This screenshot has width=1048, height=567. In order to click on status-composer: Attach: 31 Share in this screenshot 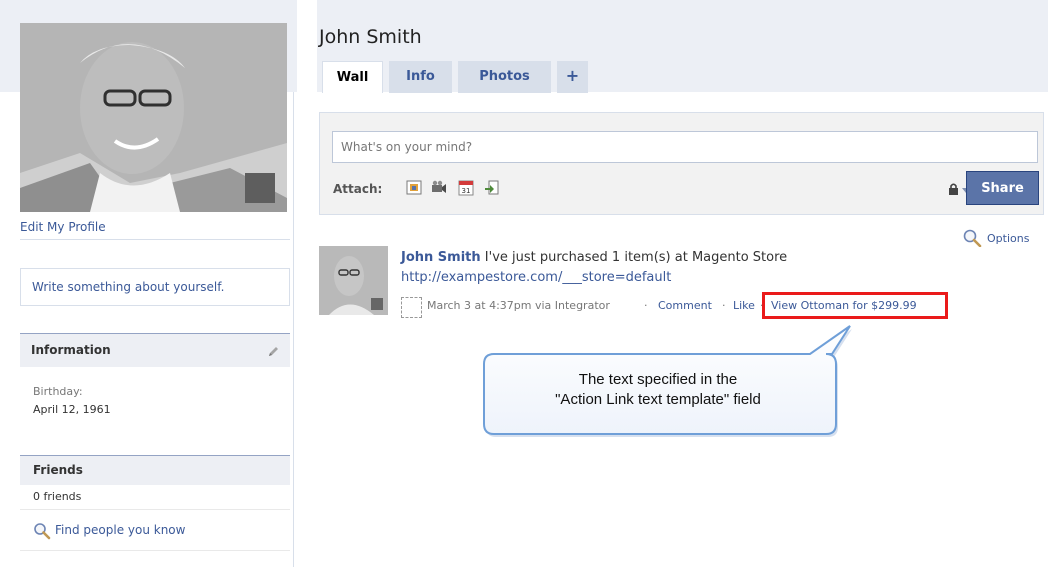, I will do `click(681, 163)`.